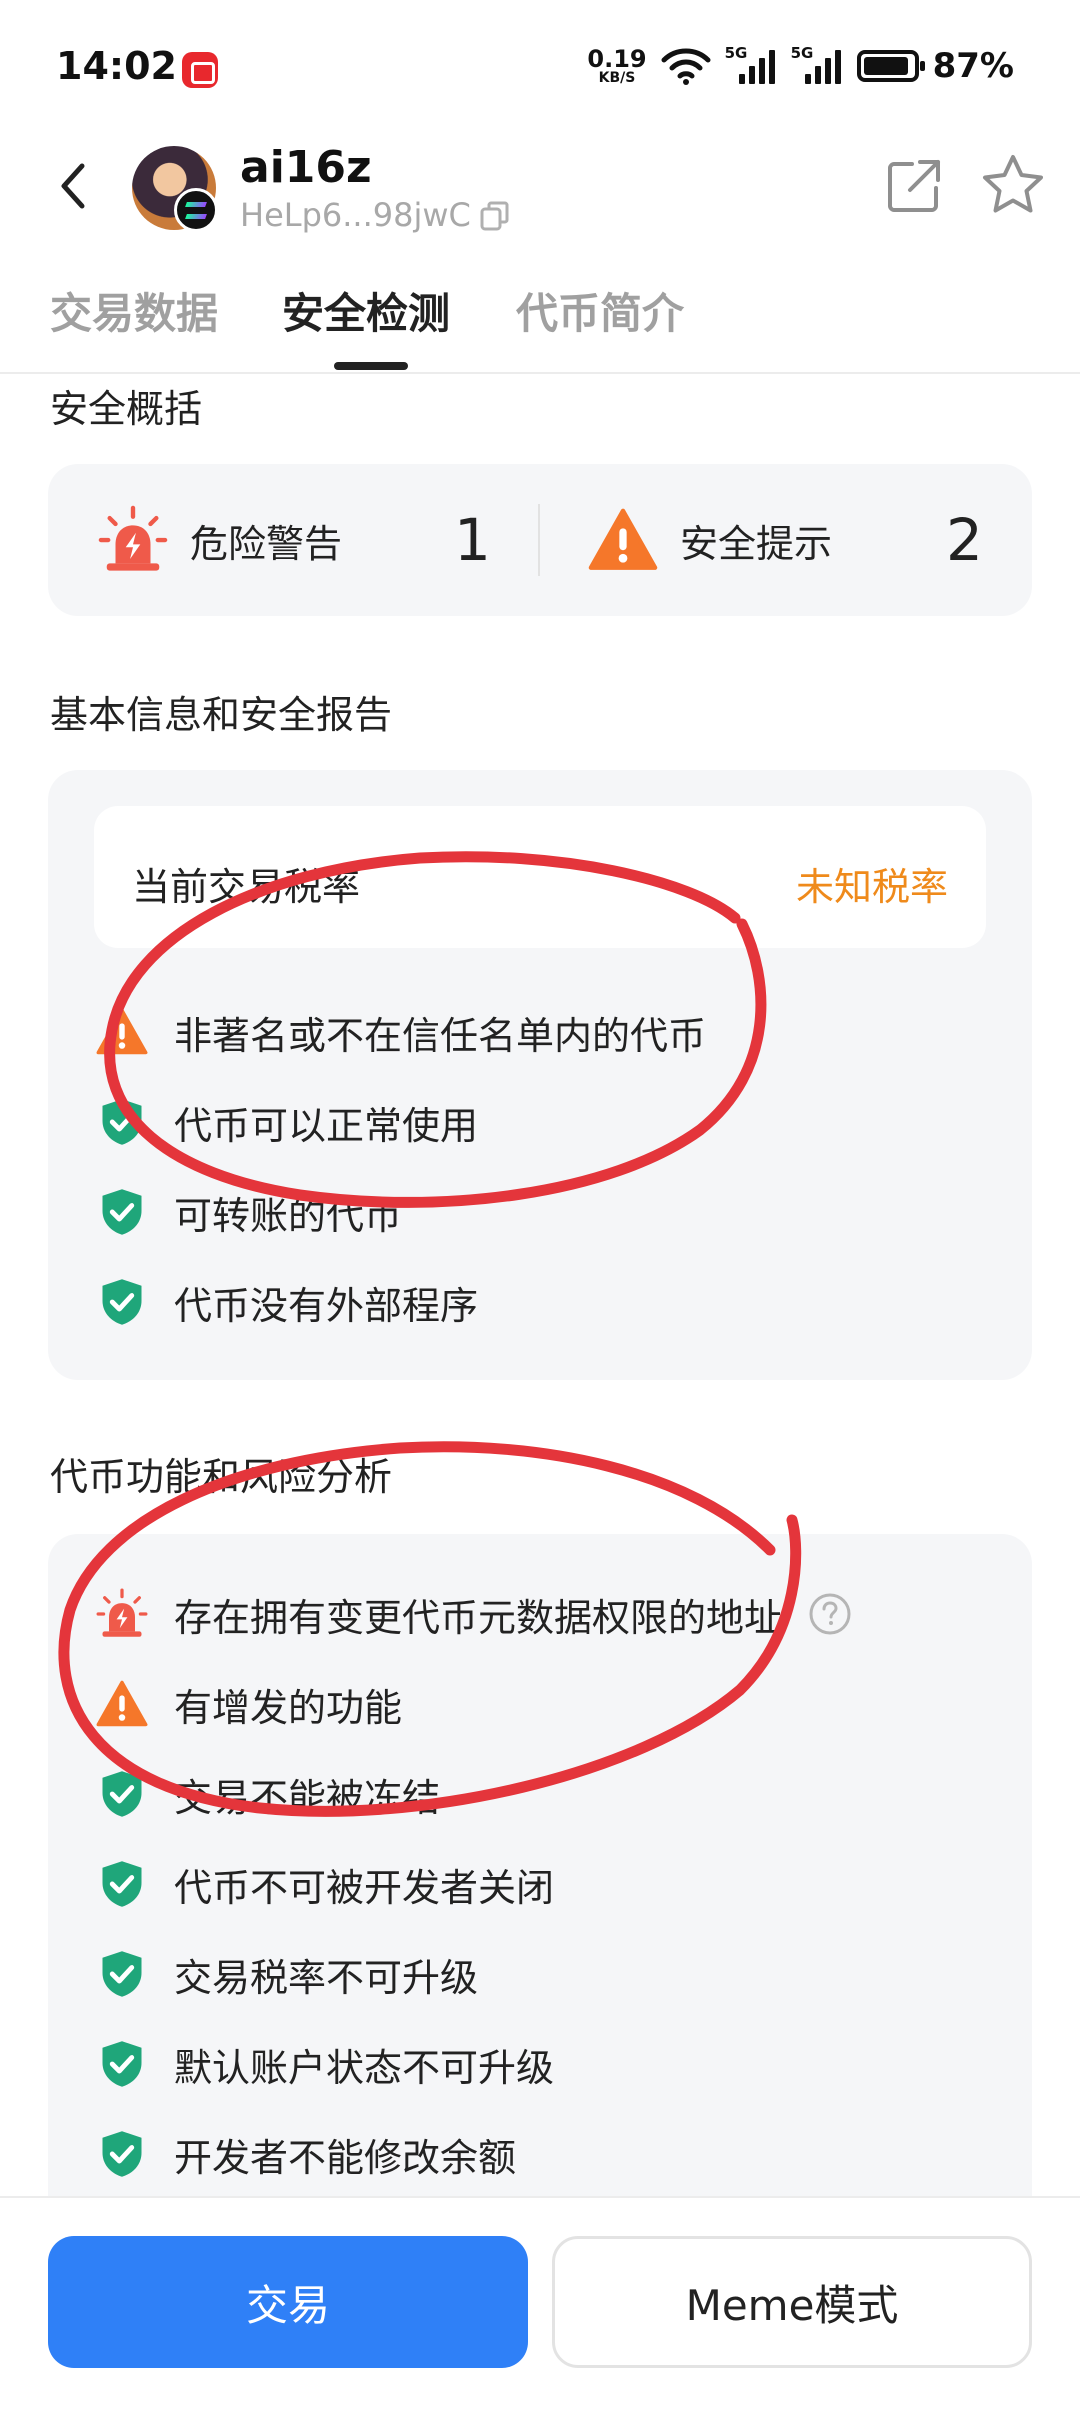 This screenshot has height=2412, width=1080. I want to click on summary-title: 安全概括, so click(126, 409).